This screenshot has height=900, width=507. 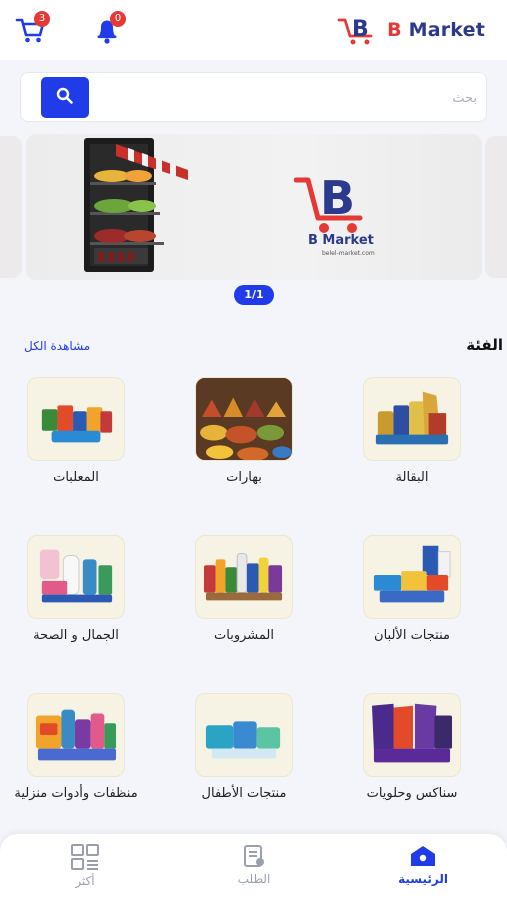 I want to click on carousel-next-slide, so click(x=496, y=207).